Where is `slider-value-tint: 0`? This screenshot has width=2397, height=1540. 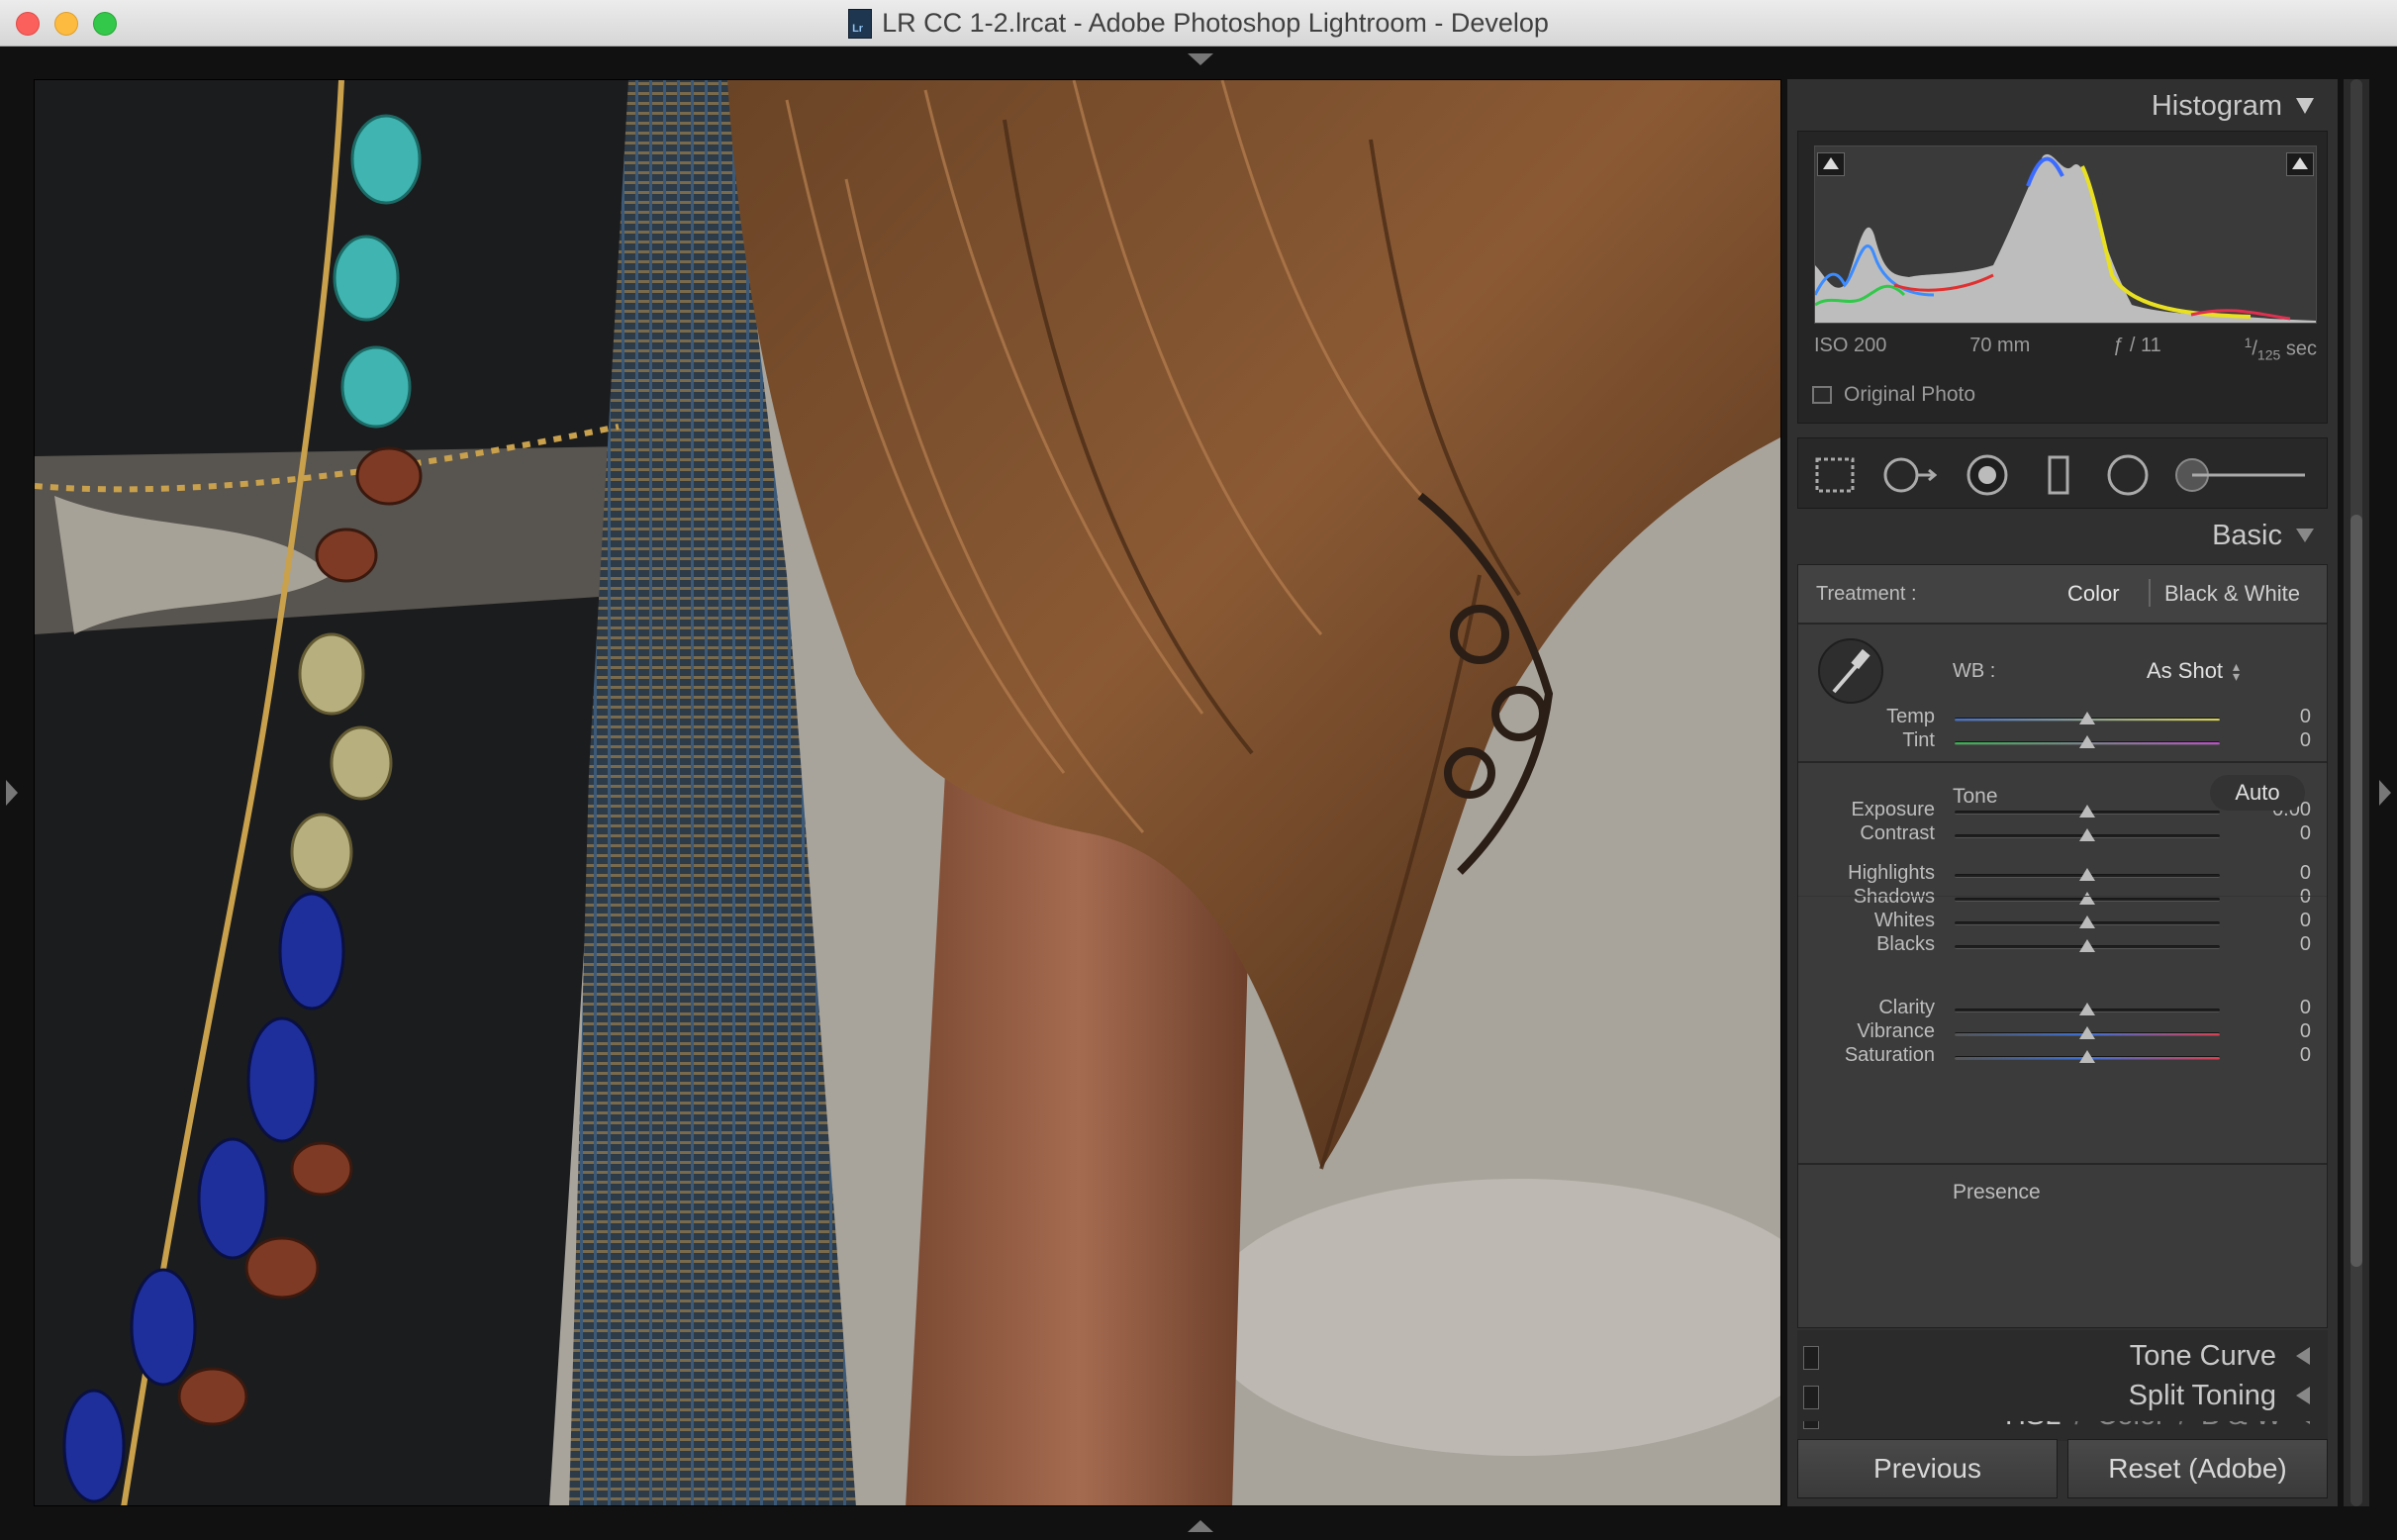 slider-value-tint: 0 is located at coordinates (2282, 740).